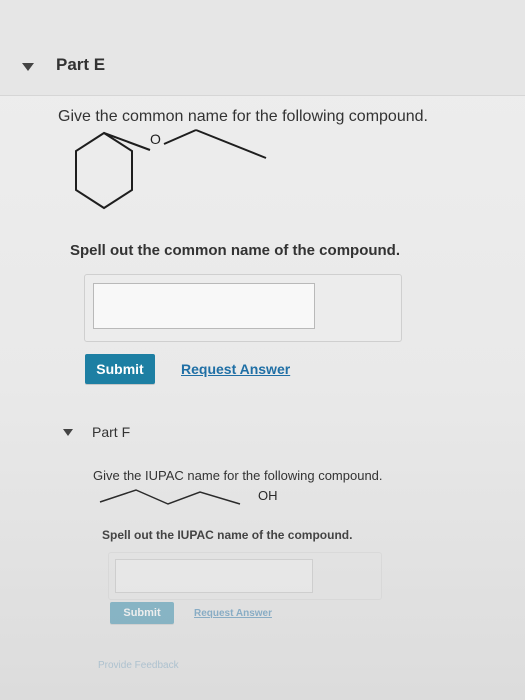  What do you see at coordinates (231, 144) in the screenshot?
I see `bond-chain-end` at bounding box center [231, 144].